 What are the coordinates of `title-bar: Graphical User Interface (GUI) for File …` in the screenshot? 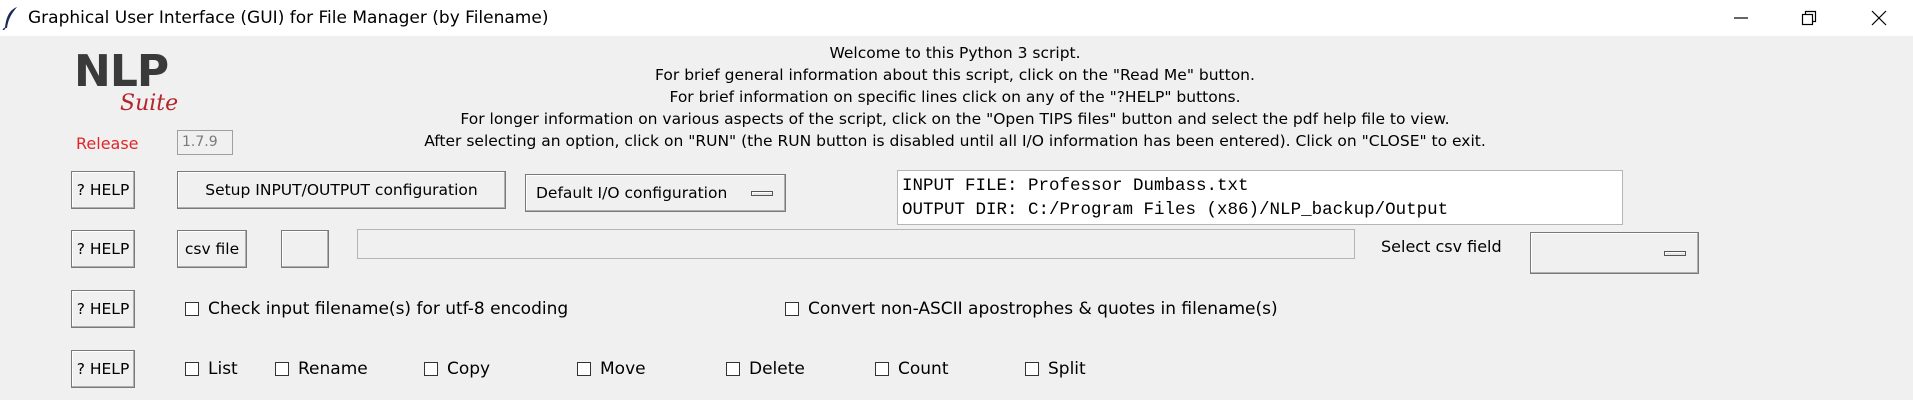 It's located at (956, 18).